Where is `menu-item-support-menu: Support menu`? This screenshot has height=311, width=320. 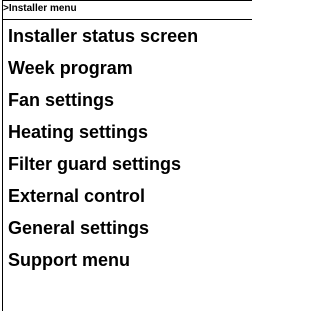 menu-item-support-menu: Support menu is located at coordinates (130, 260).